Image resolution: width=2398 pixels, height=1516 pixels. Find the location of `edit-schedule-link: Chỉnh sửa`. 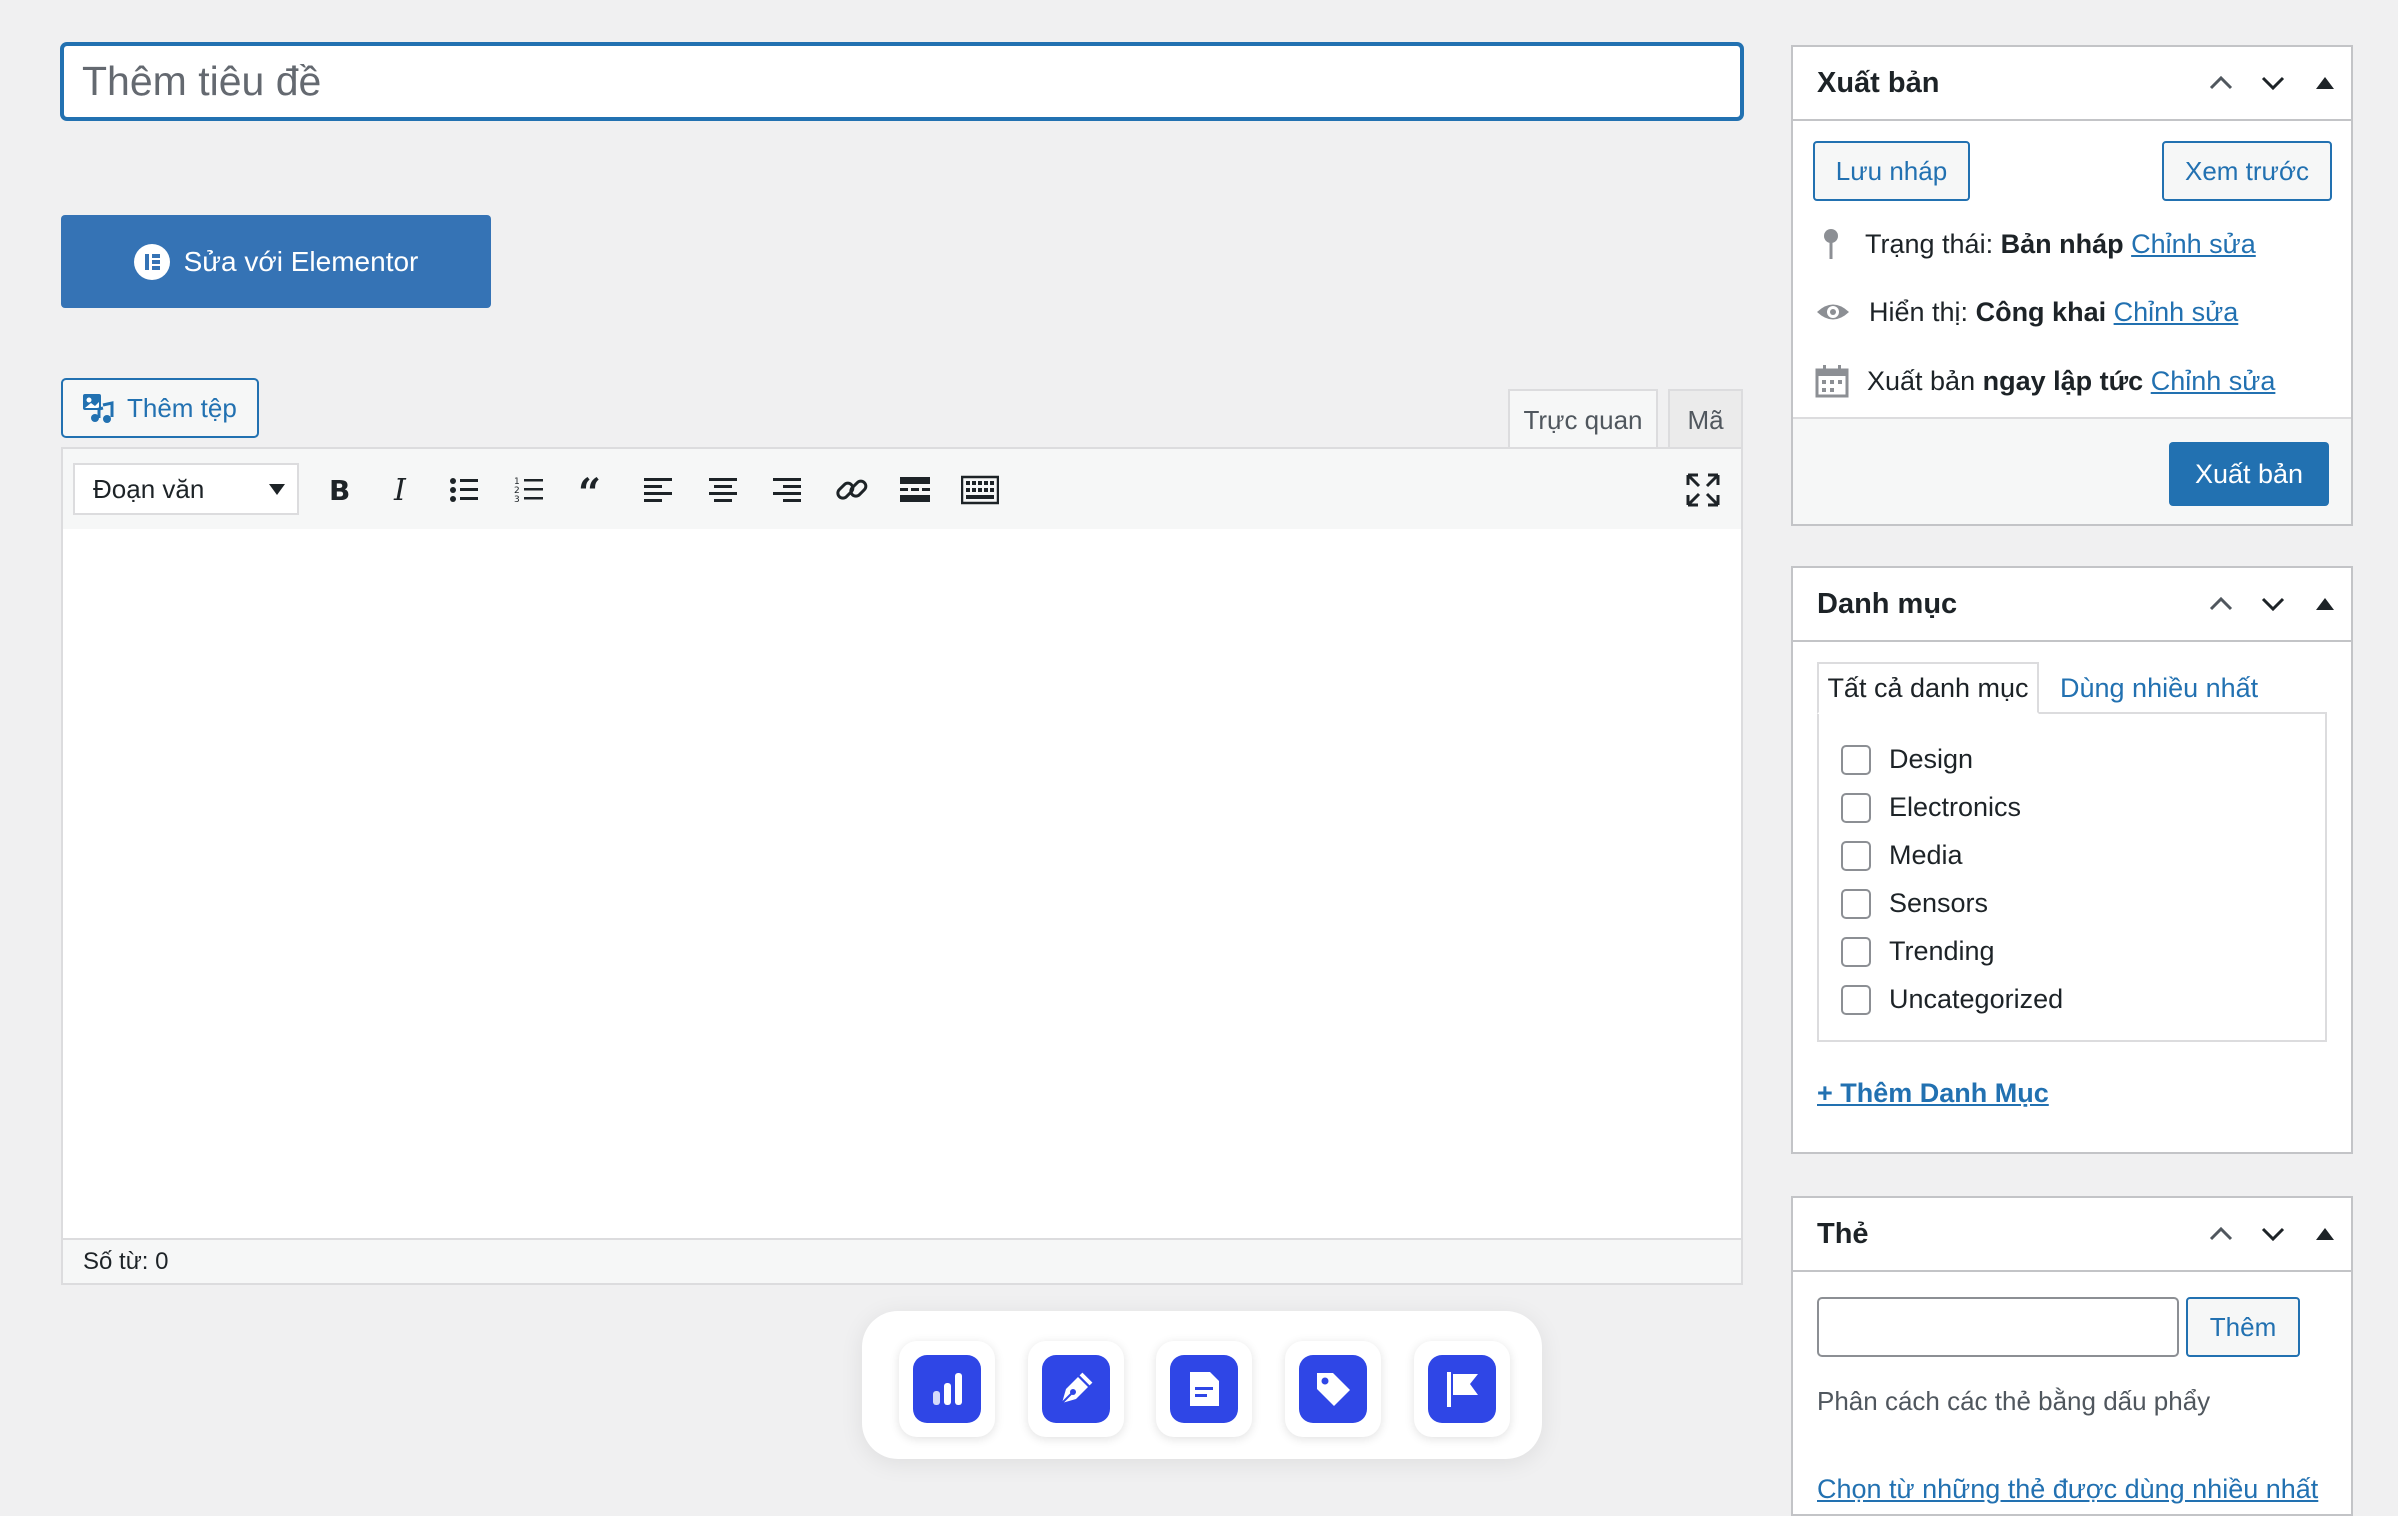

edit-schedule-link: Chỉnh sửa is located at coordinates (2213, 381).